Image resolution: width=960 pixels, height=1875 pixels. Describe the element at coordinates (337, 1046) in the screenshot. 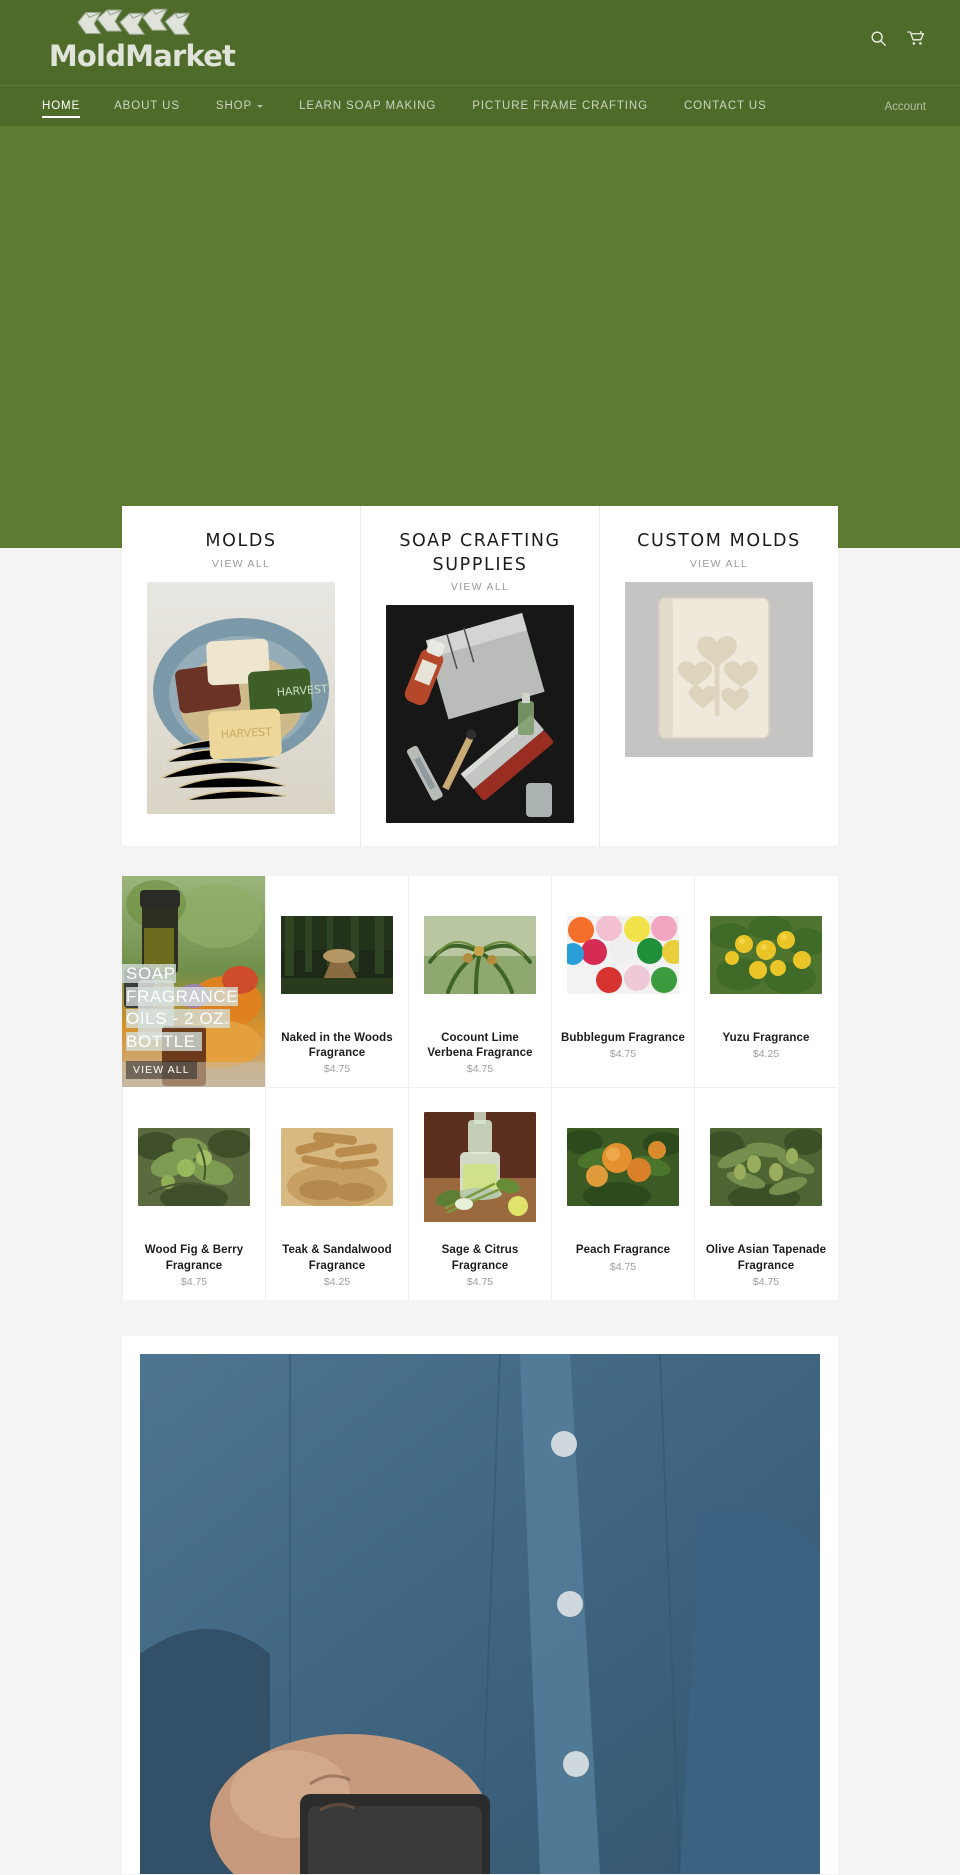

I see `product-title: Naked in the Woods Fragrance` at that location.